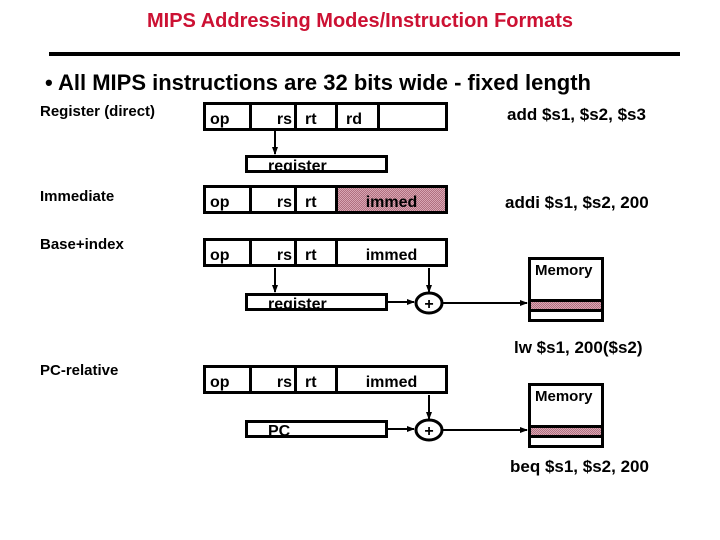  Describe the element at coordinates (428, 304) in the screenshot. I see `adder-plus-icon: +` at that location.